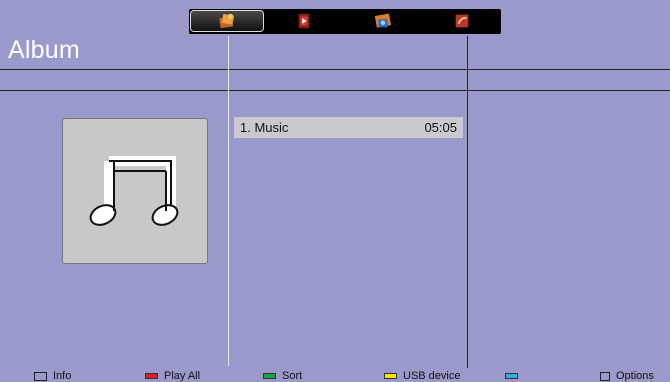 This screenshot has height=382, width=670. I want to click on tab-all-media, so click(227, 21).